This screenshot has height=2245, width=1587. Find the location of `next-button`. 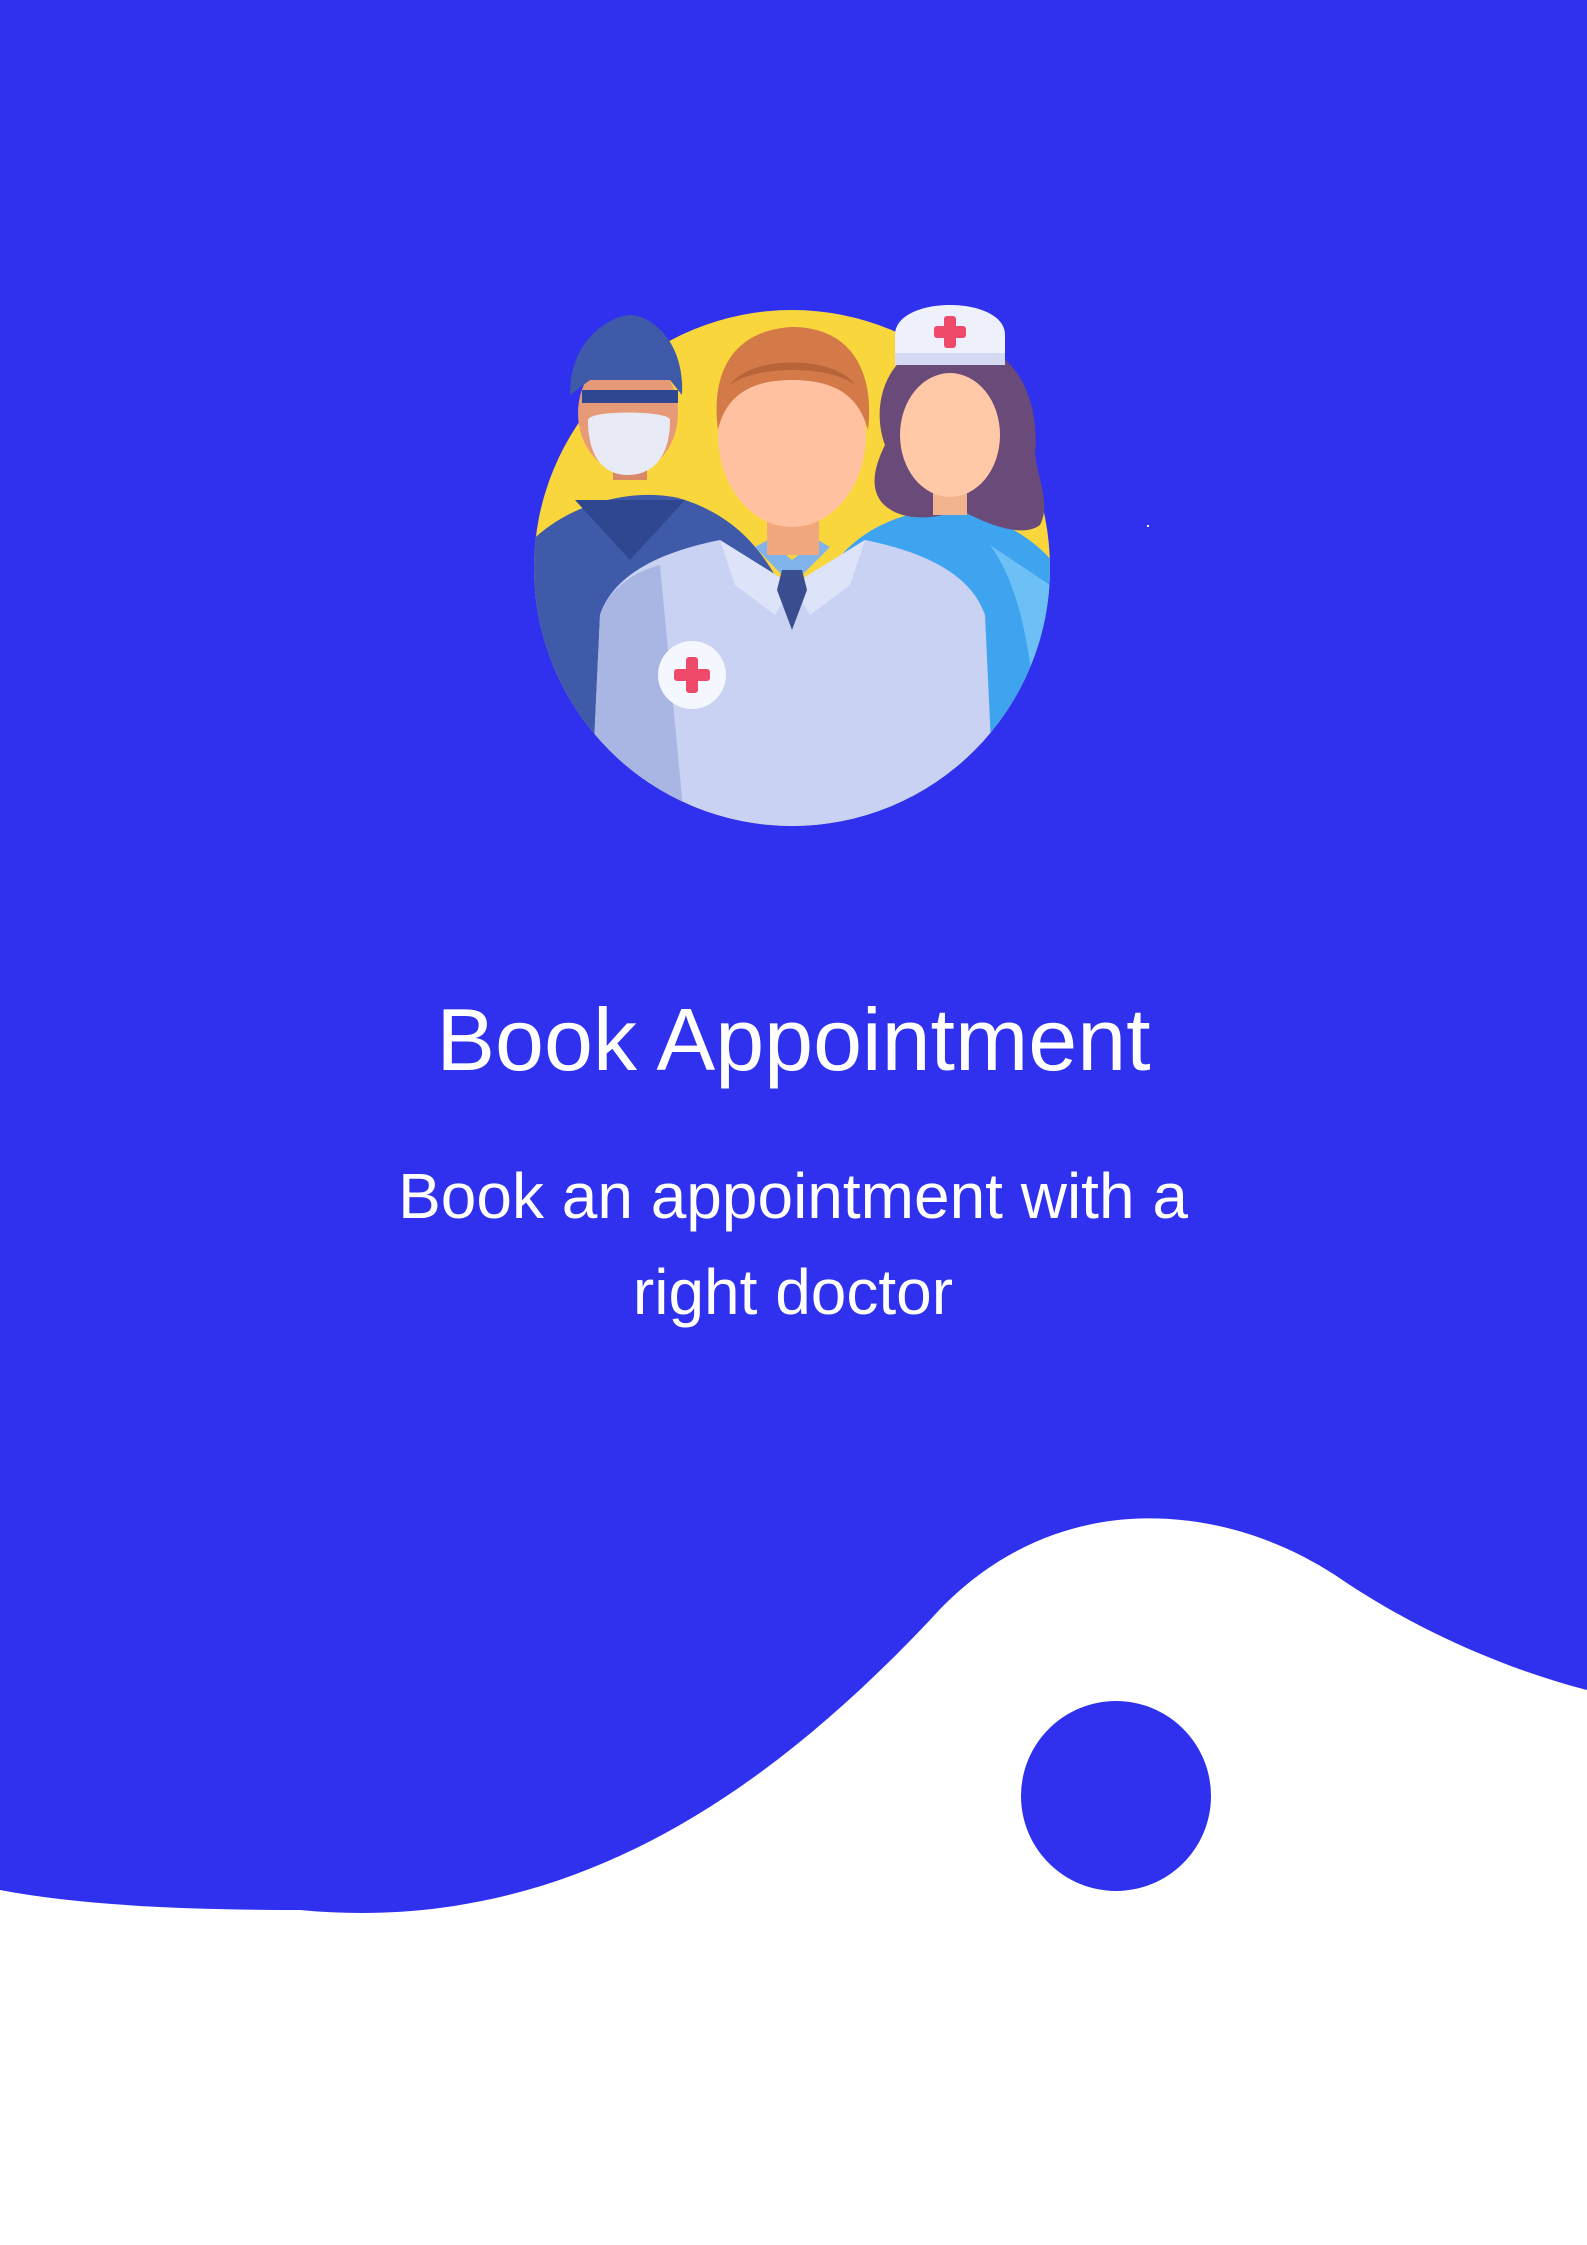

next-button is located at coordinates (1116, 1796).